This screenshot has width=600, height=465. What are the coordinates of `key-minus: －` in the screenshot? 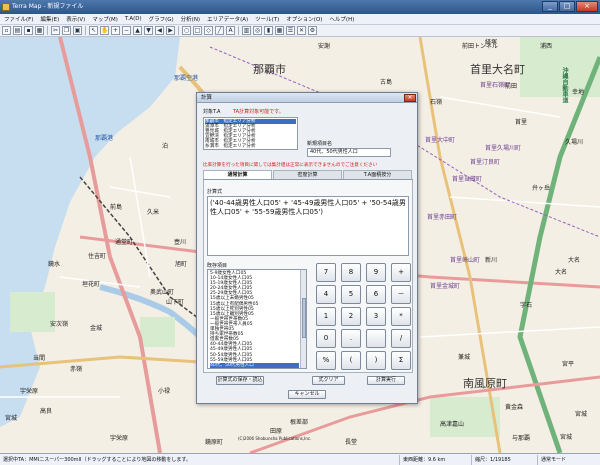 It's located at (401, 294).